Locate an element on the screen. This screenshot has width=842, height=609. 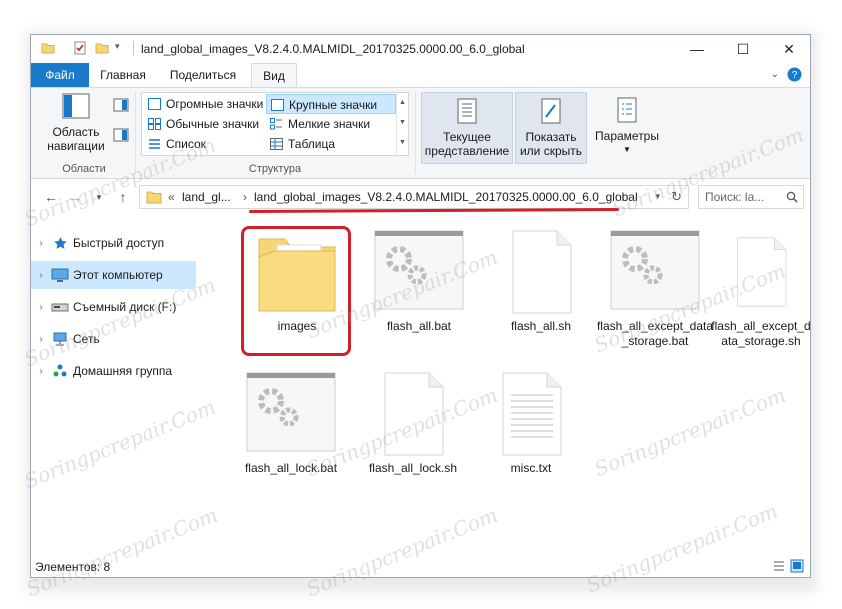
preview-pane-icon is located at coordinates (121, 105).